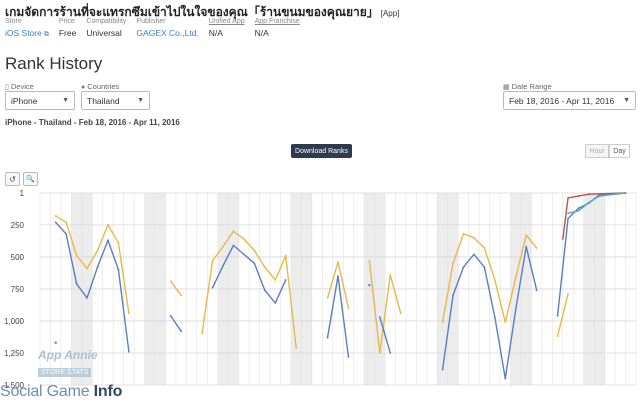 This screenshot has width=640, height=405. I want to click on hour-toggle: Hour, so click(597, 151).